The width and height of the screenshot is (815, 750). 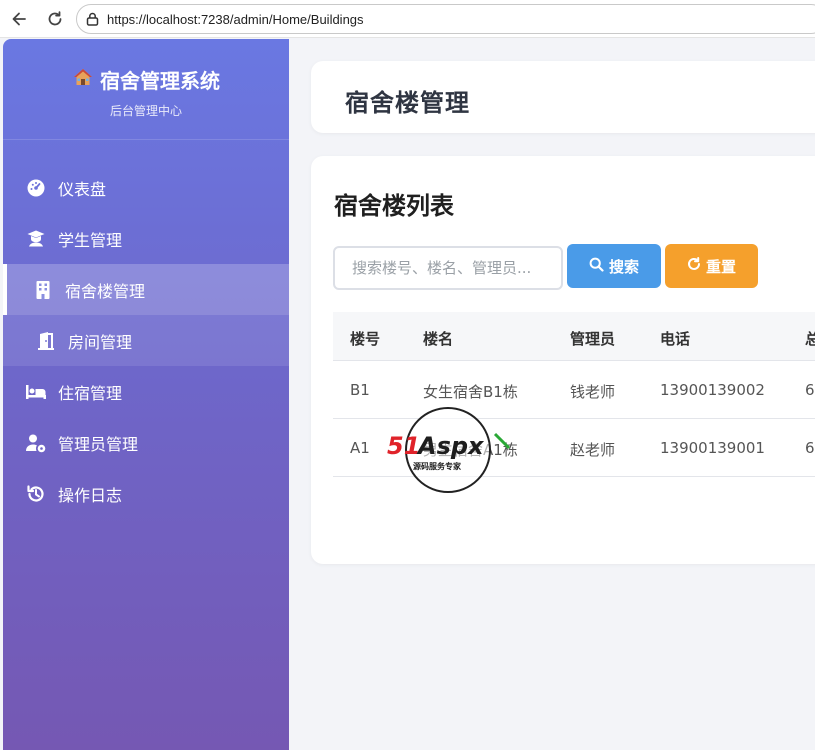 What do you see at coordinates (90, 240) in the screenshot?
I see `sidebar-item-label: 学生管理` at bounding box center [90, 240].